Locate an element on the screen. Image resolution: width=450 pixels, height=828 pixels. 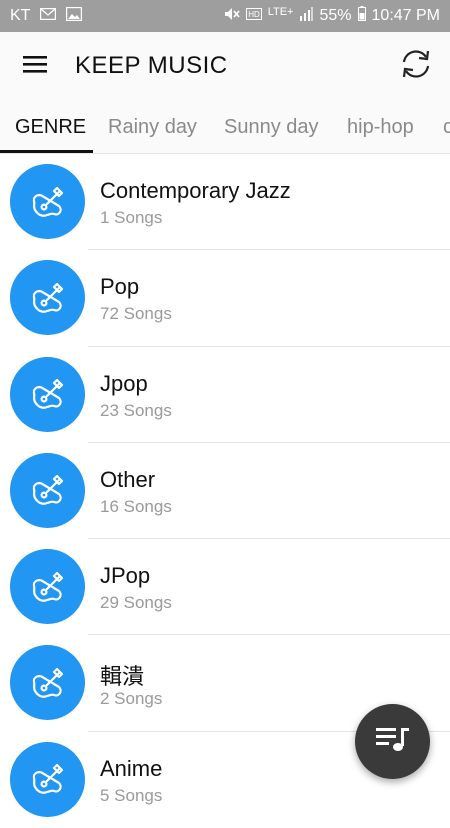
genre-name: 輯潰 is located at coordinates (122, 677).